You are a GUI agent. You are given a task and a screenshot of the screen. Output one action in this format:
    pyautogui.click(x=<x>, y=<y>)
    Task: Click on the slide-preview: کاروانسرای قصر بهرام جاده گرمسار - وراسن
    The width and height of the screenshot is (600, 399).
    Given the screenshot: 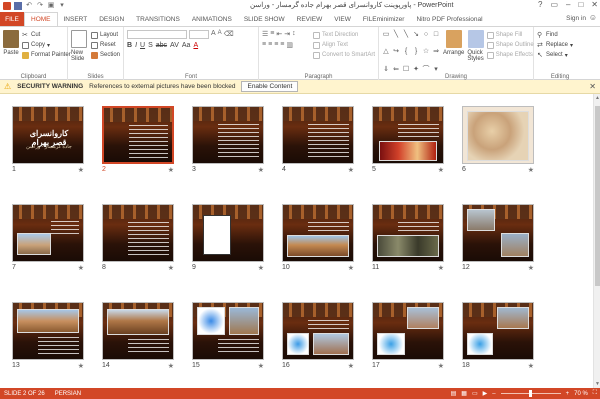 What is the action you would take?
    pyautogui.click(x=48, y=135)
    